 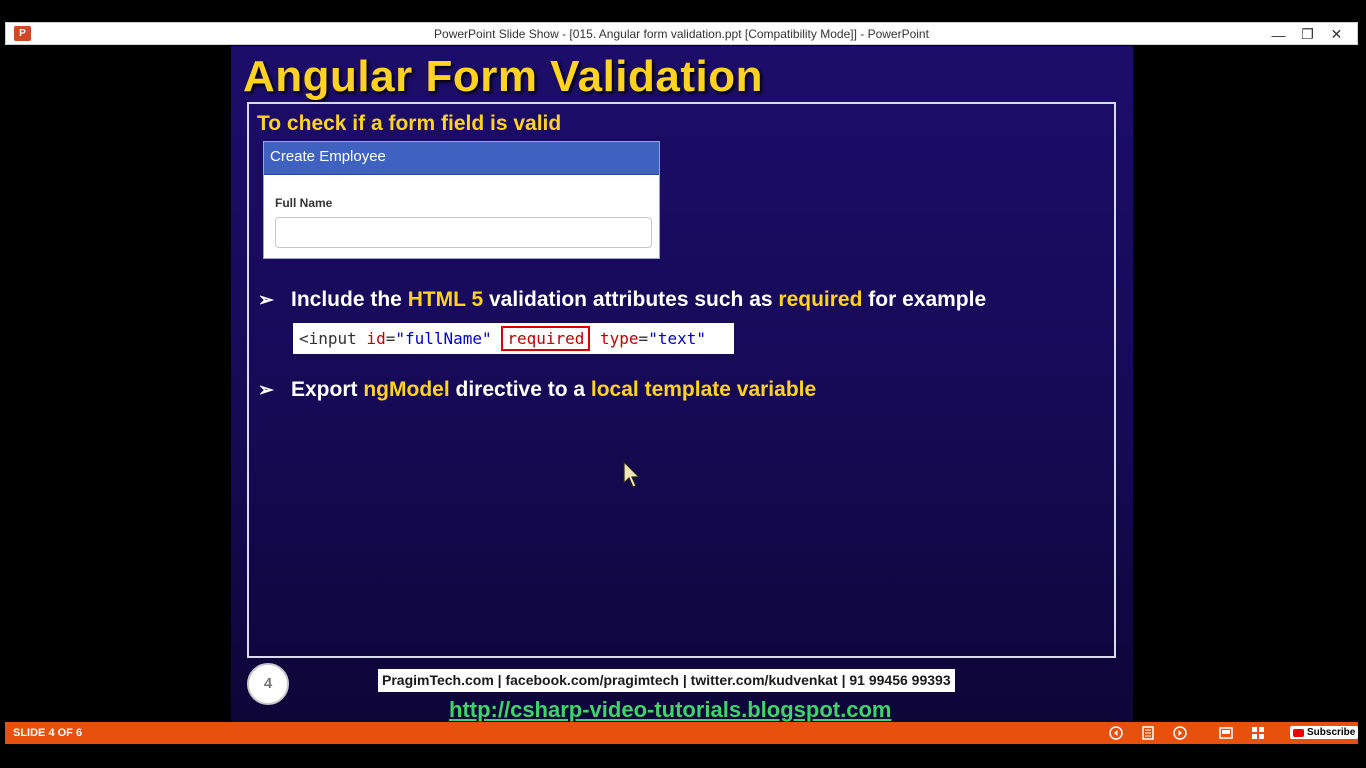 What do you see at coordinates (503, 76) in the screenshot?
I see `slide-title: Angular Form Validation` at bounding box center [503, 76].